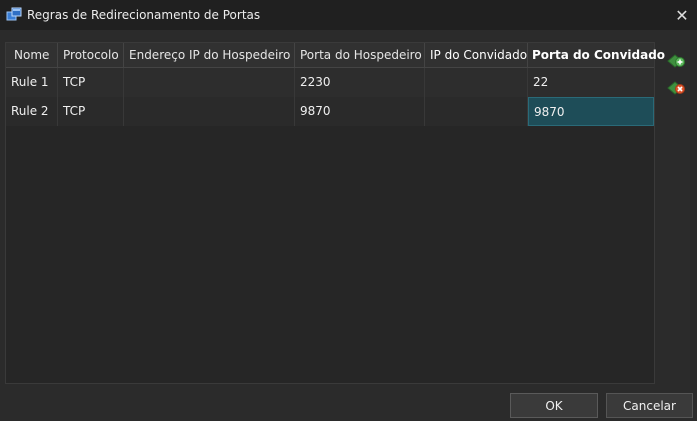  I want to click on ok-button: OK, so click(554, 405).